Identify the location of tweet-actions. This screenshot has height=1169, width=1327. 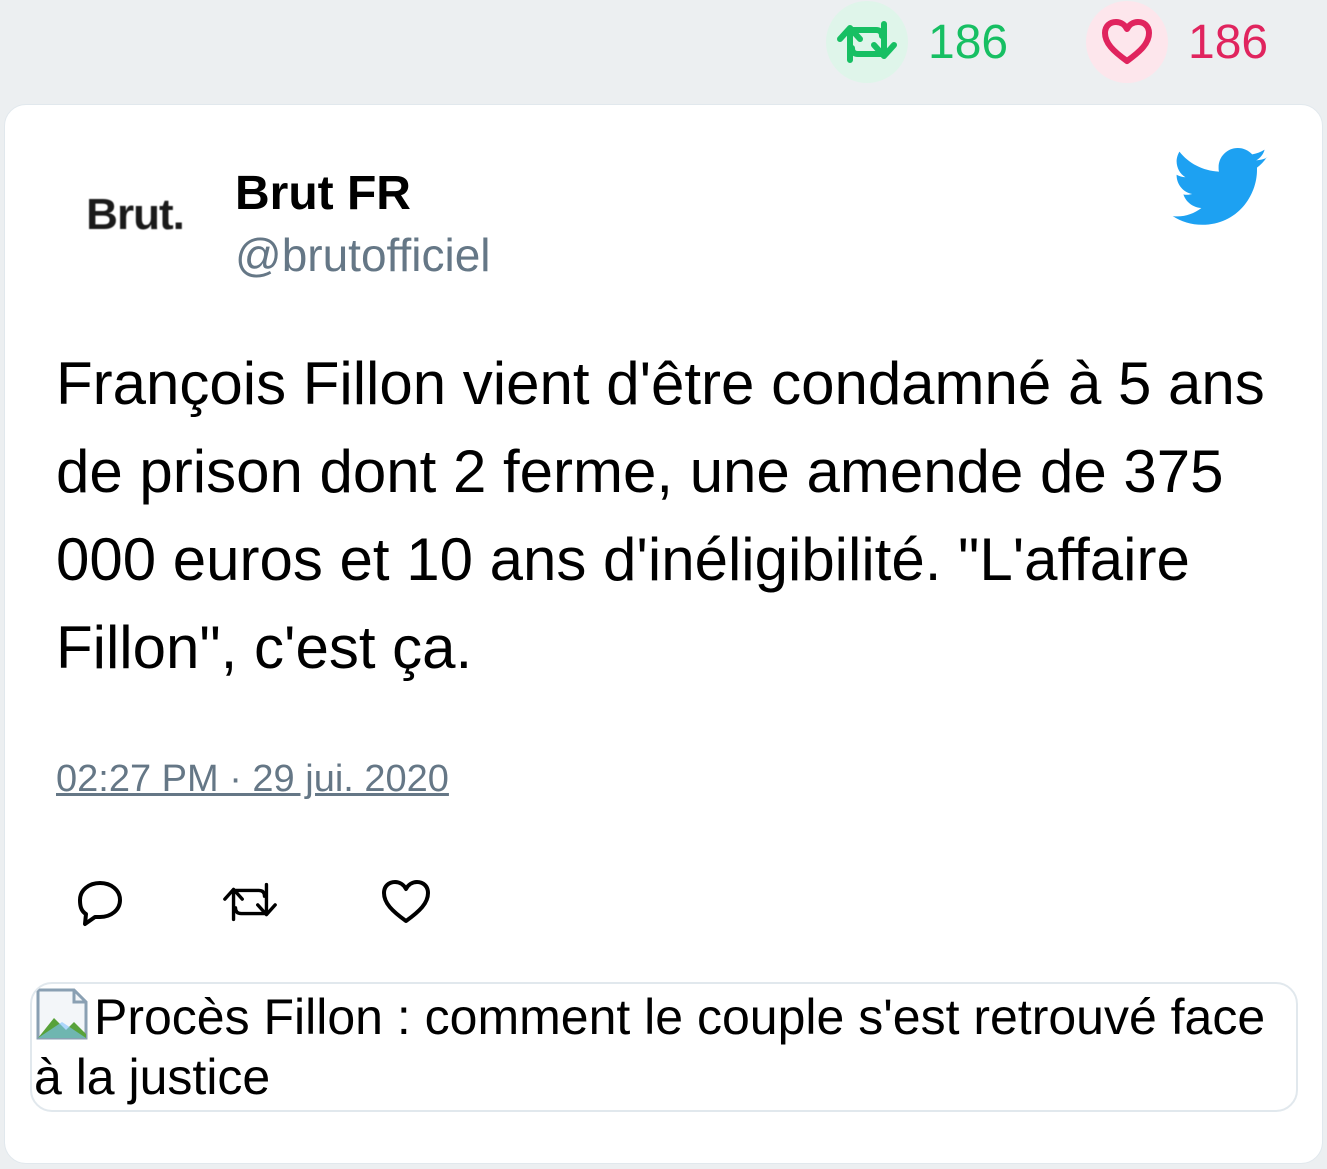
(300, 905).